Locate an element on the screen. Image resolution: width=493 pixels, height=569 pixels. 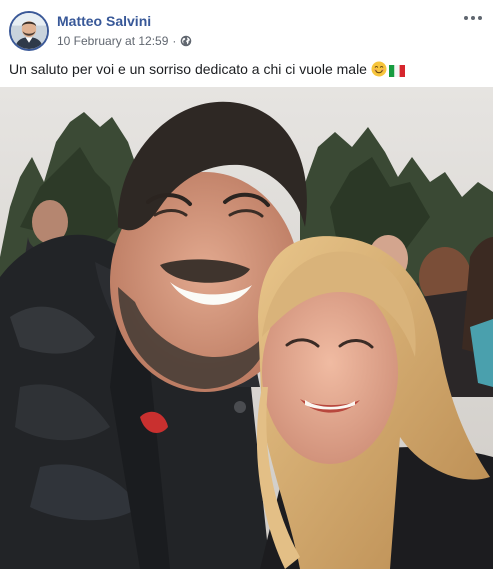
author-avatar is located at coordinates (29, 31).